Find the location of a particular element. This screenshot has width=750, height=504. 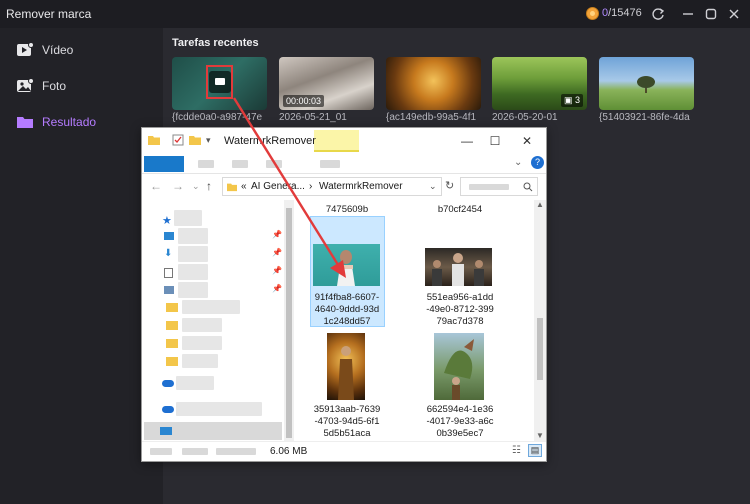

nav-scrollbar is located at coordinates (289, 321).